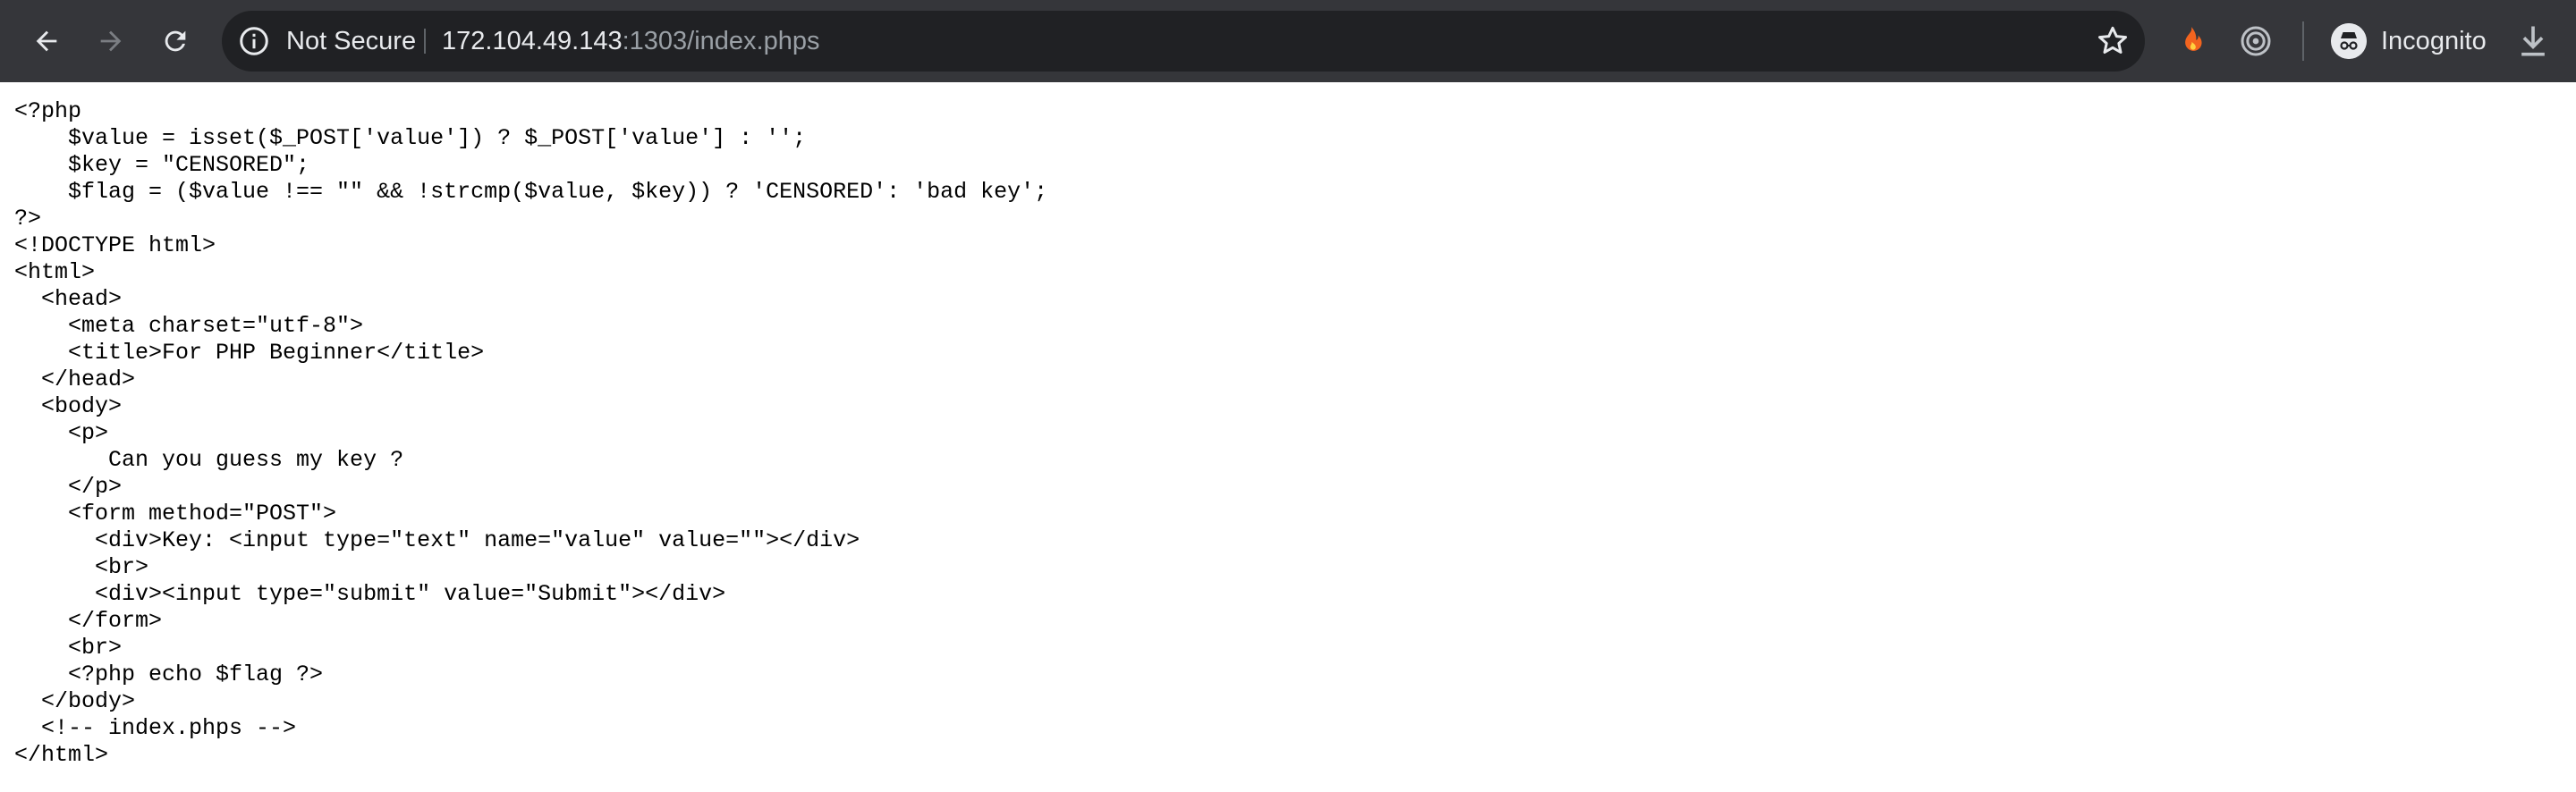  I want to click on forward-button, so click(110, 41).